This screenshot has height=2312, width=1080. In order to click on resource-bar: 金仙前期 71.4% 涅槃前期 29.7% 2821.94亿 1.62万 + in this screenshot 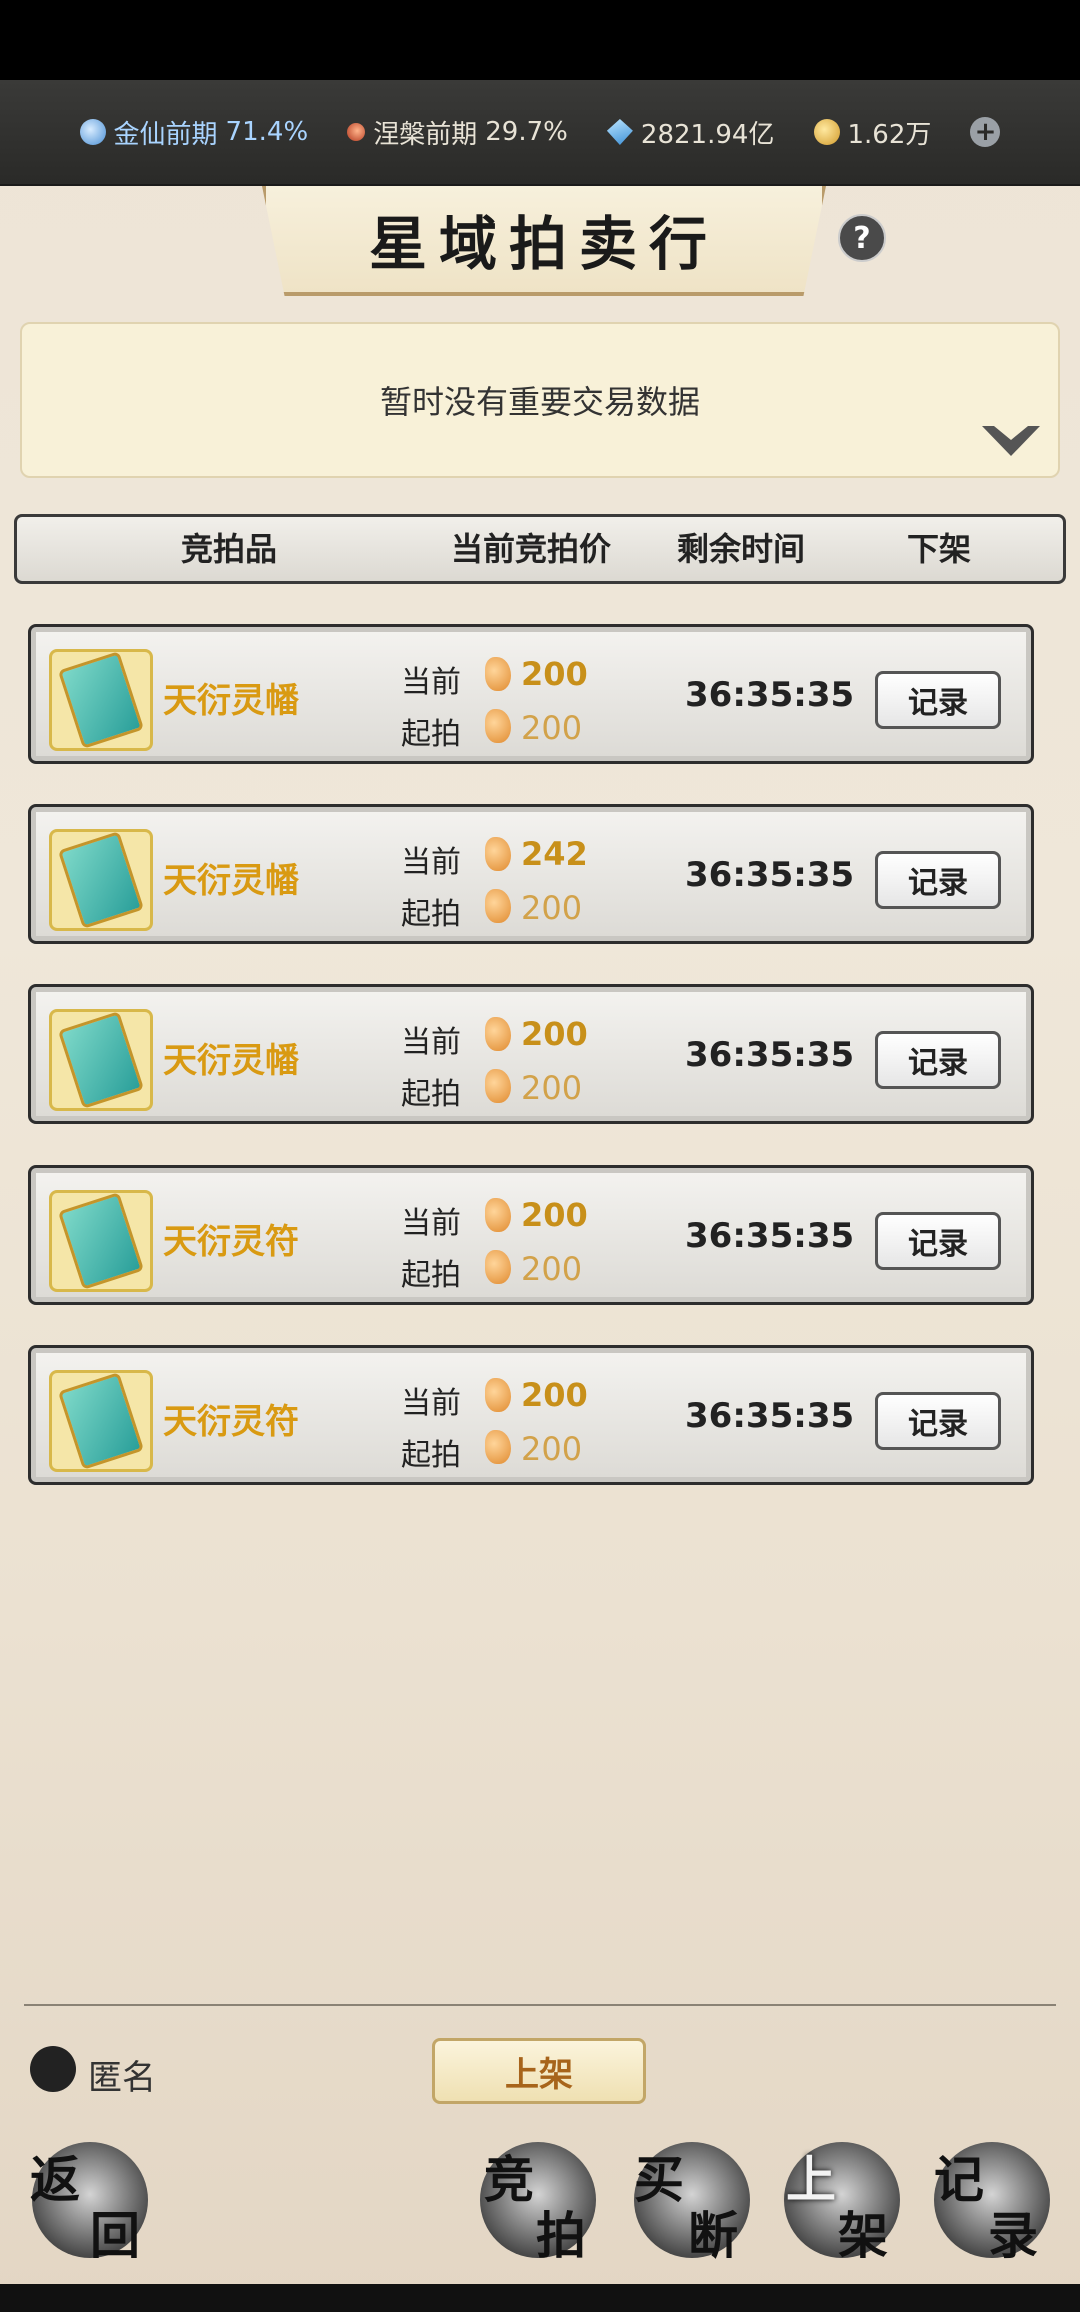, I will do `click(540, 133)`.